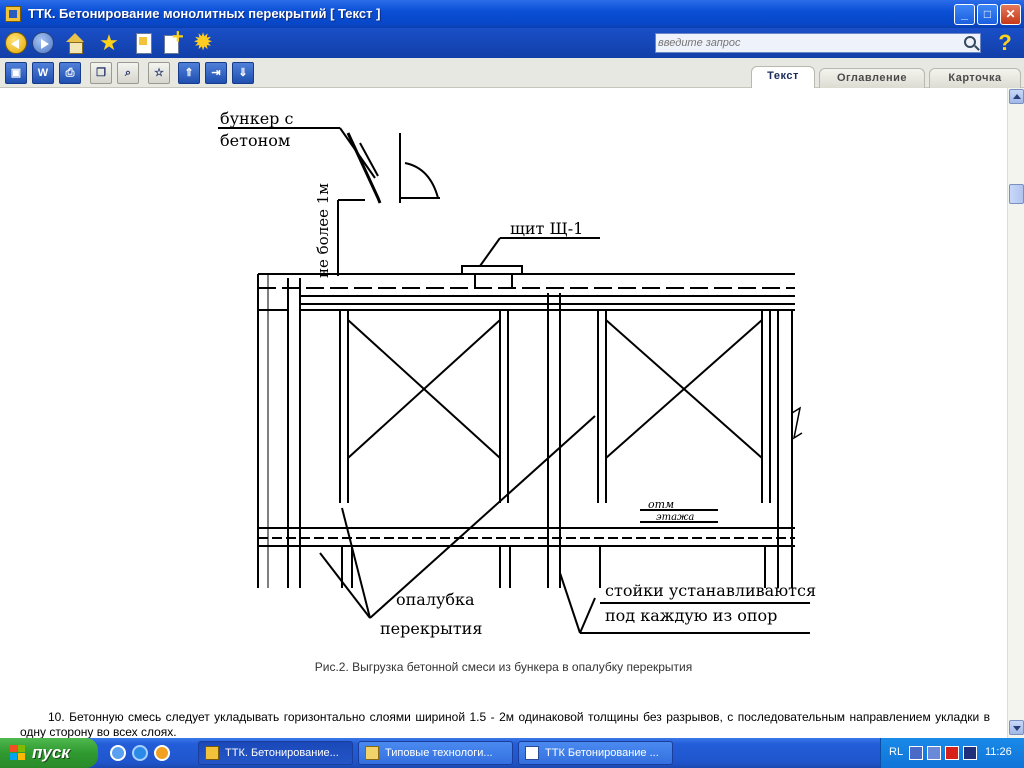  What do you see at coordinates (257, 118) in the screenshot?
I see `label-bunker-line1: бункер с` at bounding box center [257, 118].